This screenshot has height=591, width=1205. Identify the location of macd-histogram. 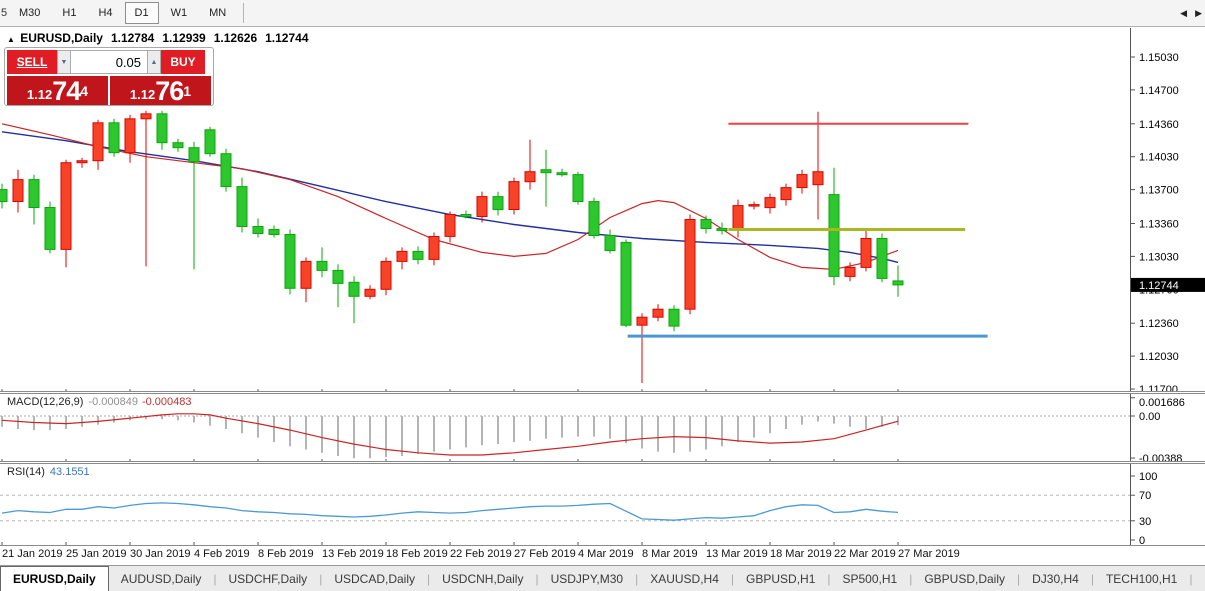
(450, 437).